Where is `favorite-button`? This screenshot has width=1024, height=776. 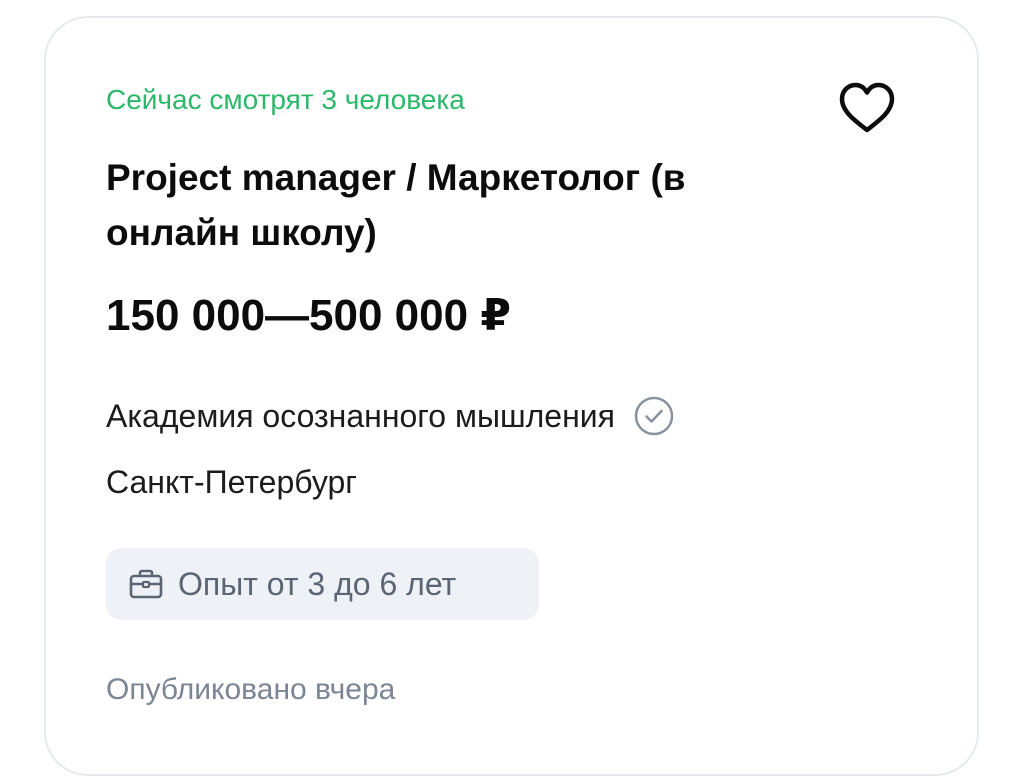 favorite-button is located at coordinates (867, 108).